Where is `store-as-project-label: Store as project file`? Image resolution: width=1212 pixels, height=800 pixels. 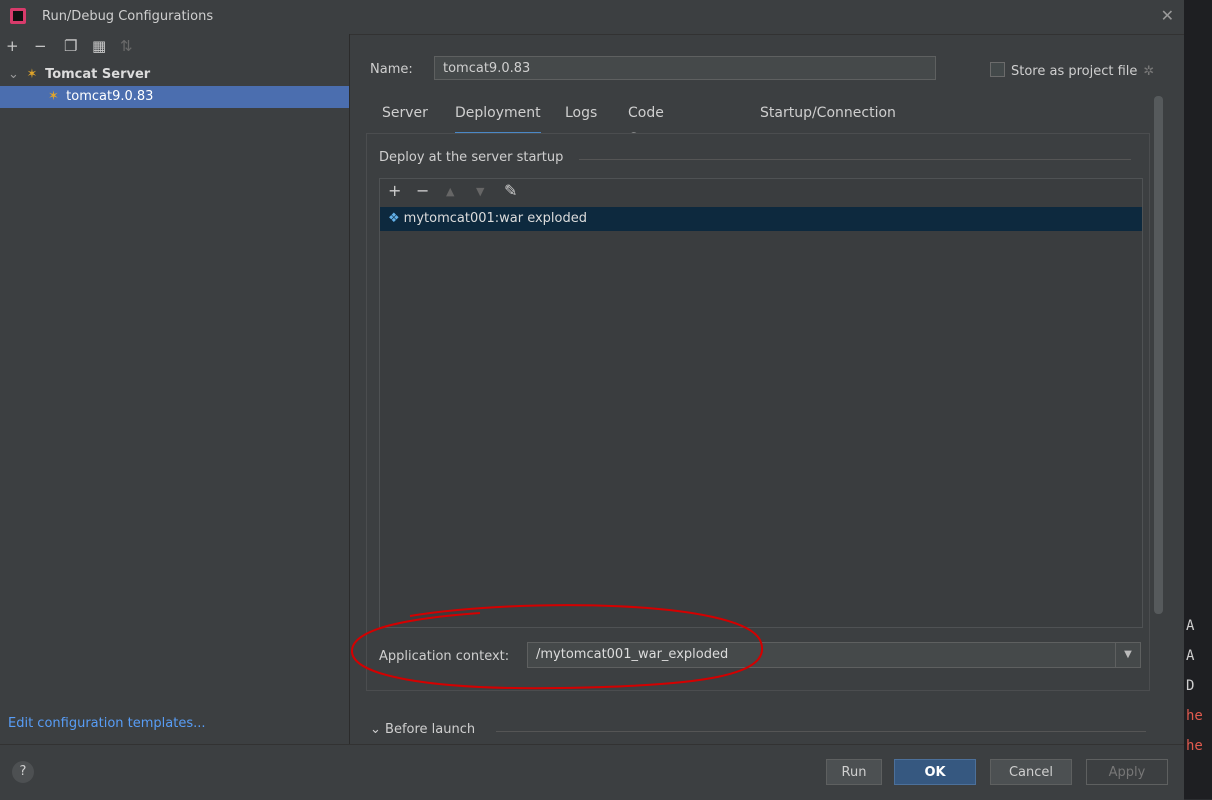 store-as-project-label: Store as project file is located at coordinates (1074, 71).